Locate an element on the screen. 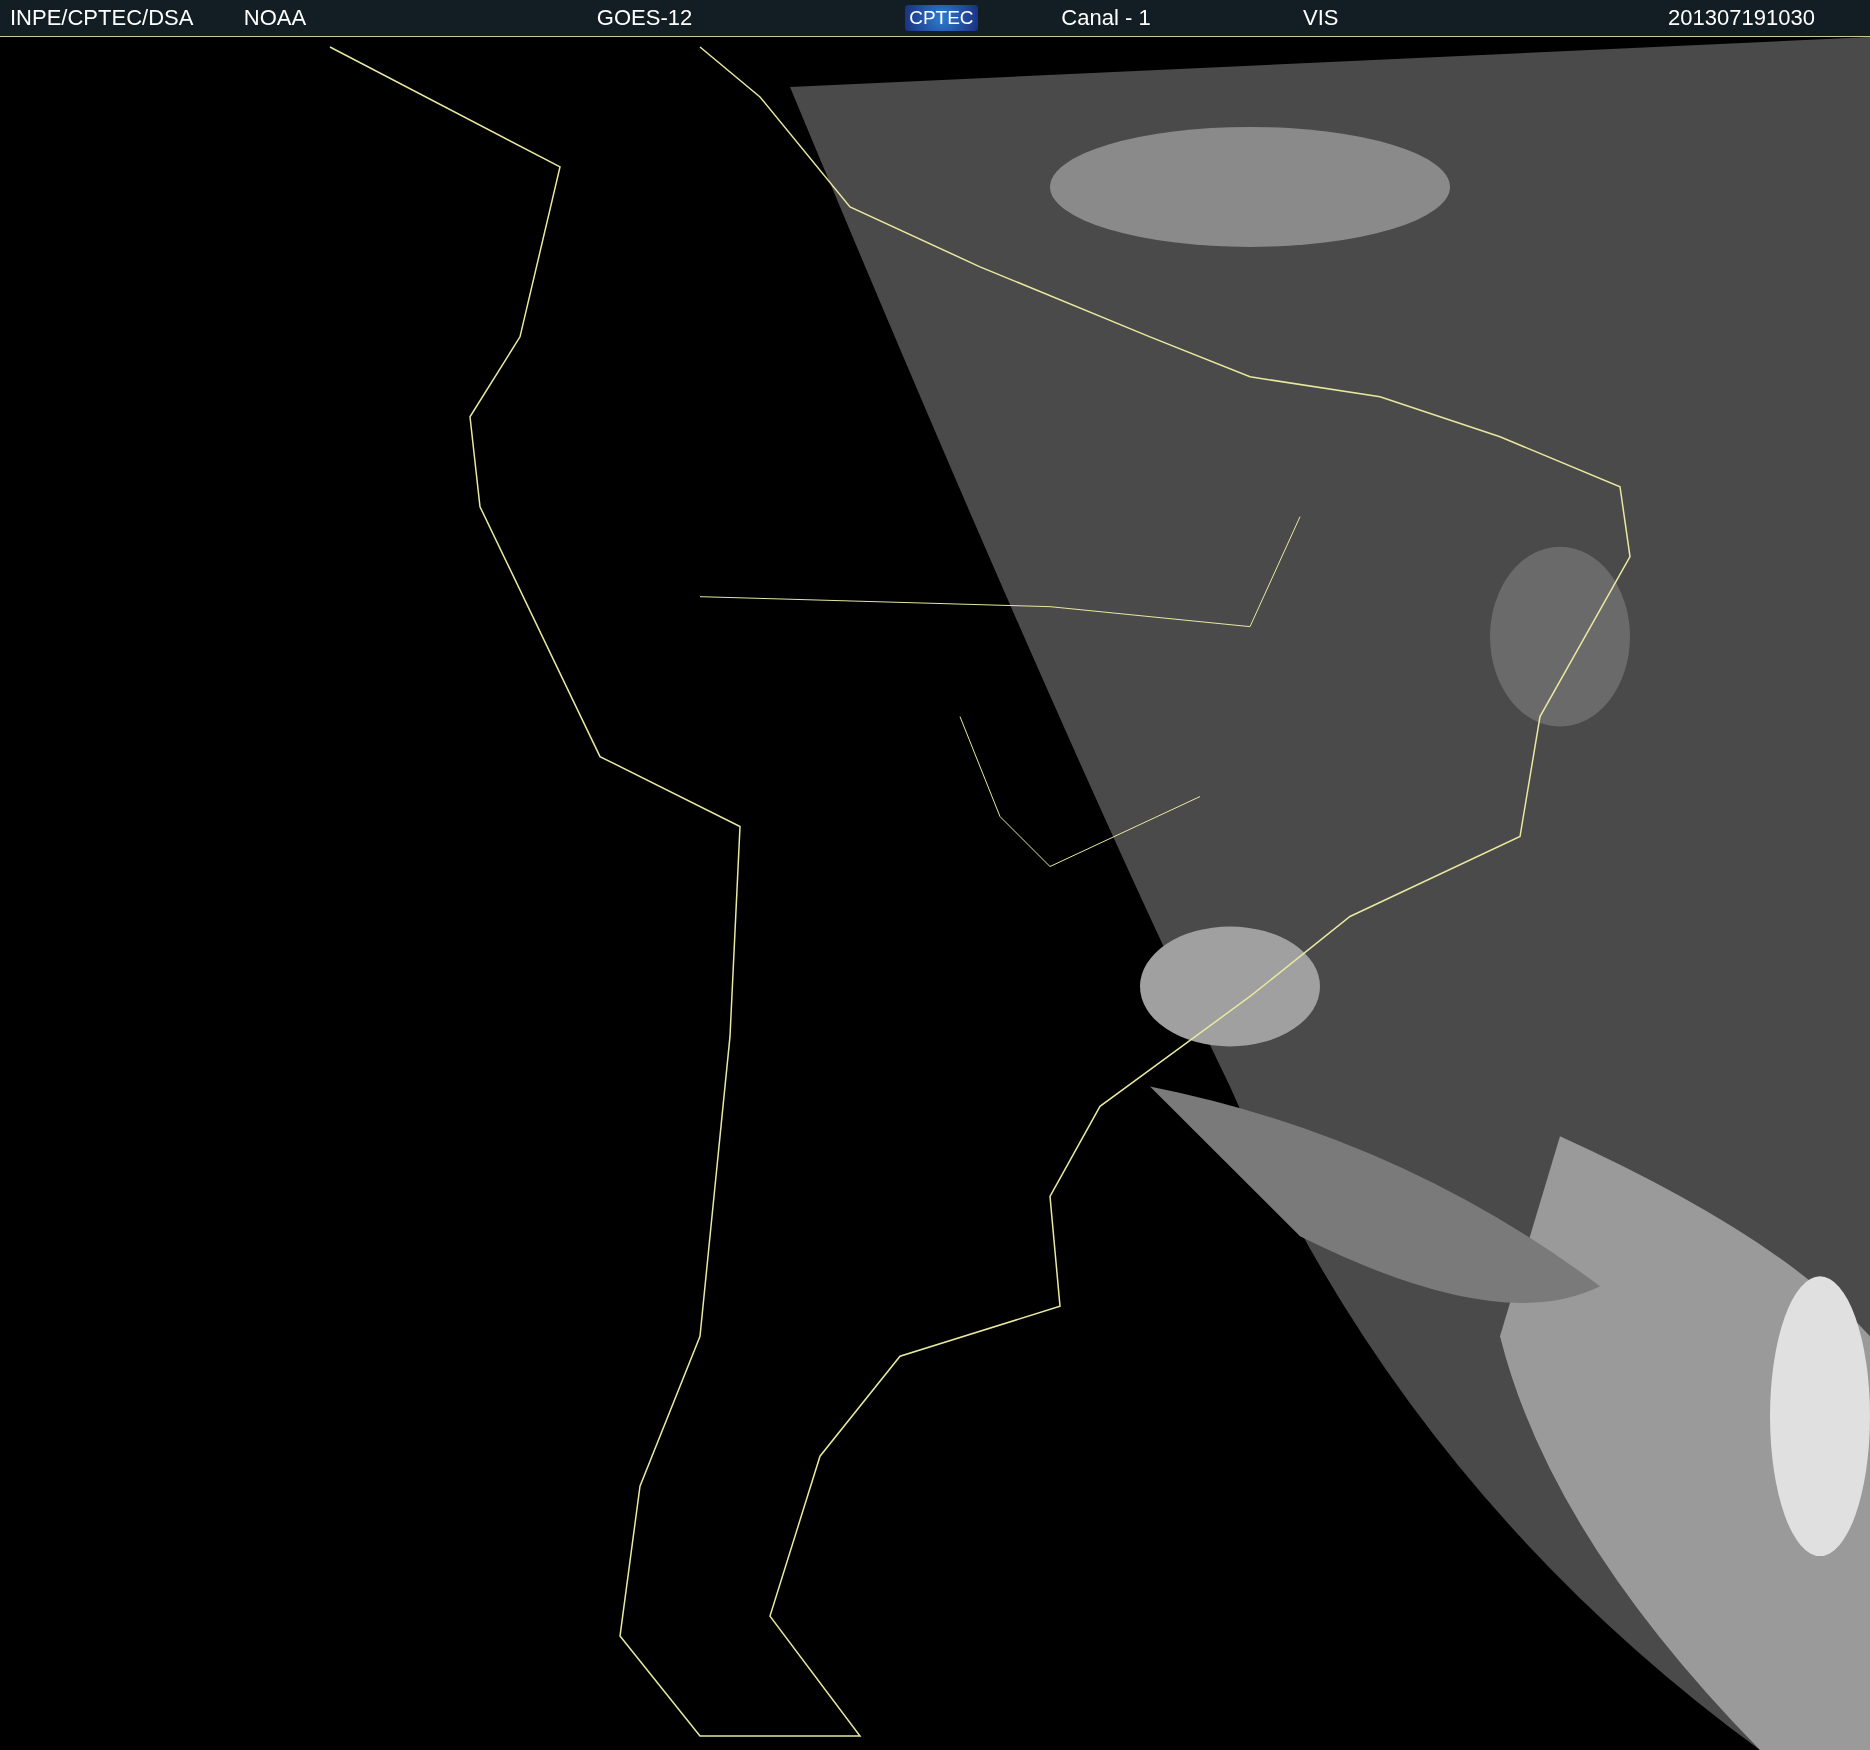  header-label: INPE/CPTEC/DSA is located at coordinates (102, 18).